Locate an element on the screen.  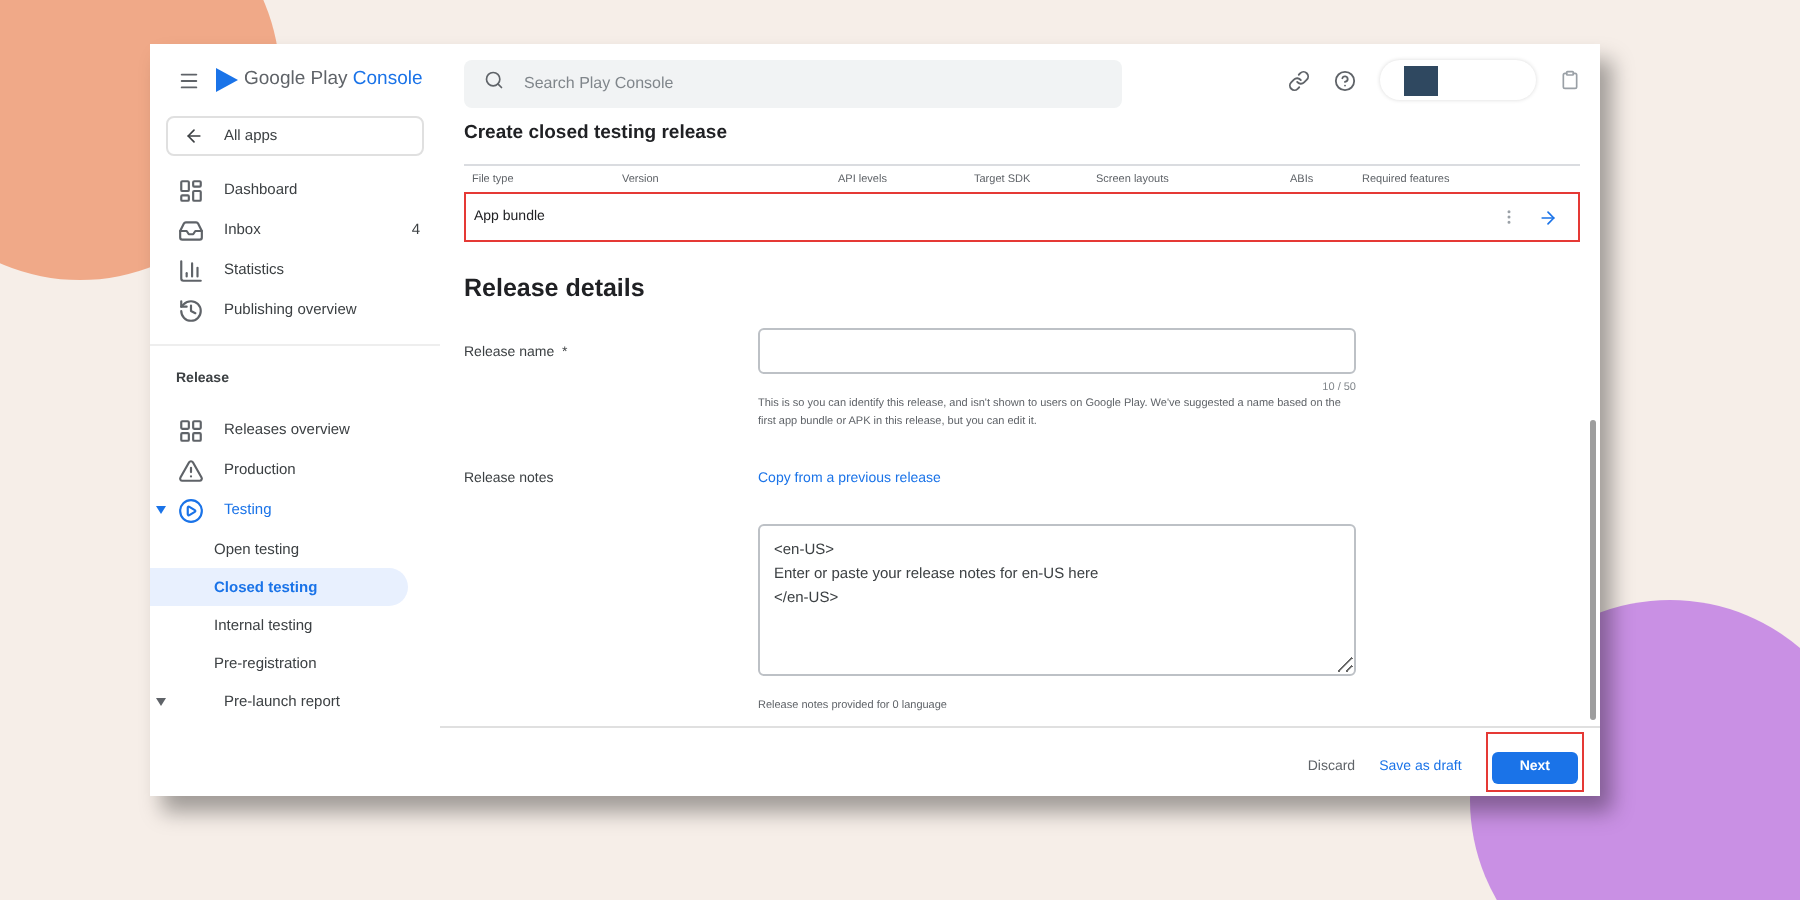
dashboard-icon is located at coordinates (191, 190).